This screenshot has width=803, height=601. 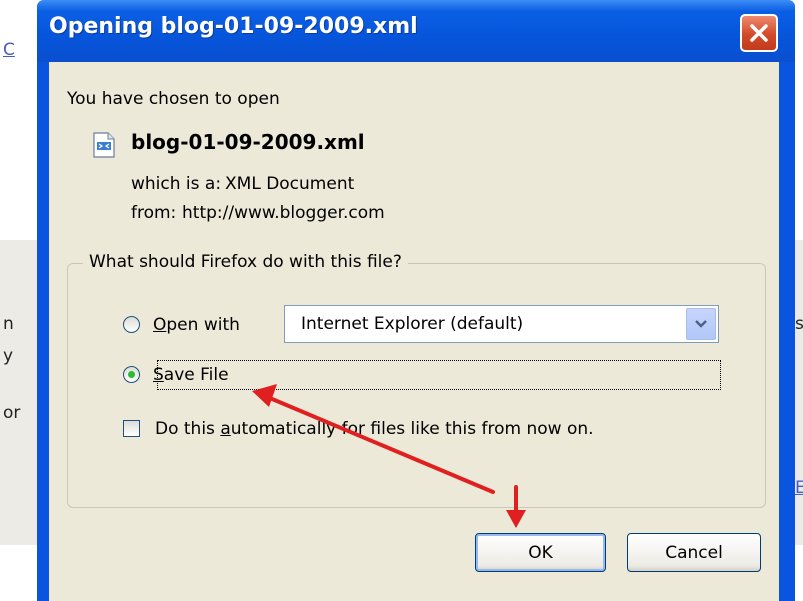 What do you see at coordinates (799, 324) in the screenshot?
I see `background-text-fragment: s` at bounding box center [799, 324].